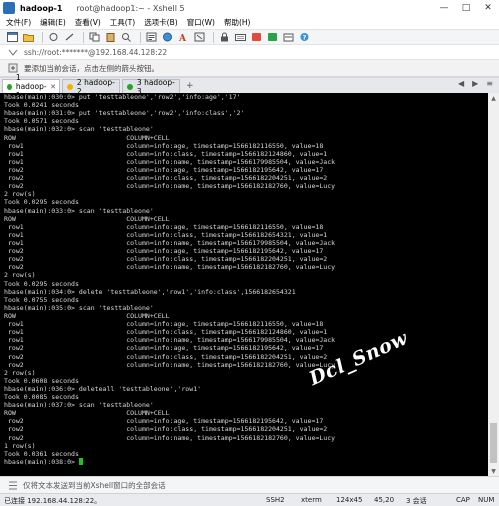 The width and height of the screenshot is (499, 506). What do you see at coordinates (249, 52) in the screenshot?
I see `address-bar: ssh://root:*******@192.168.44.128:22` at bounding box center [249, 52].